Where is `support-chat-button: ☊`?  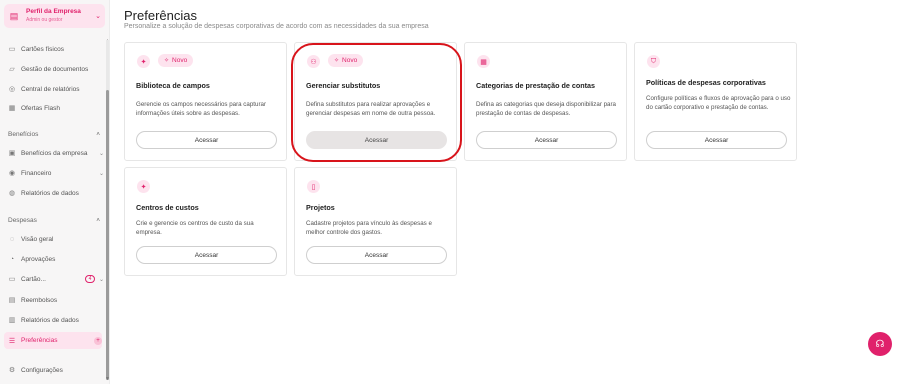
support-chat-button: ☊ is located at coordinates (880, 344).